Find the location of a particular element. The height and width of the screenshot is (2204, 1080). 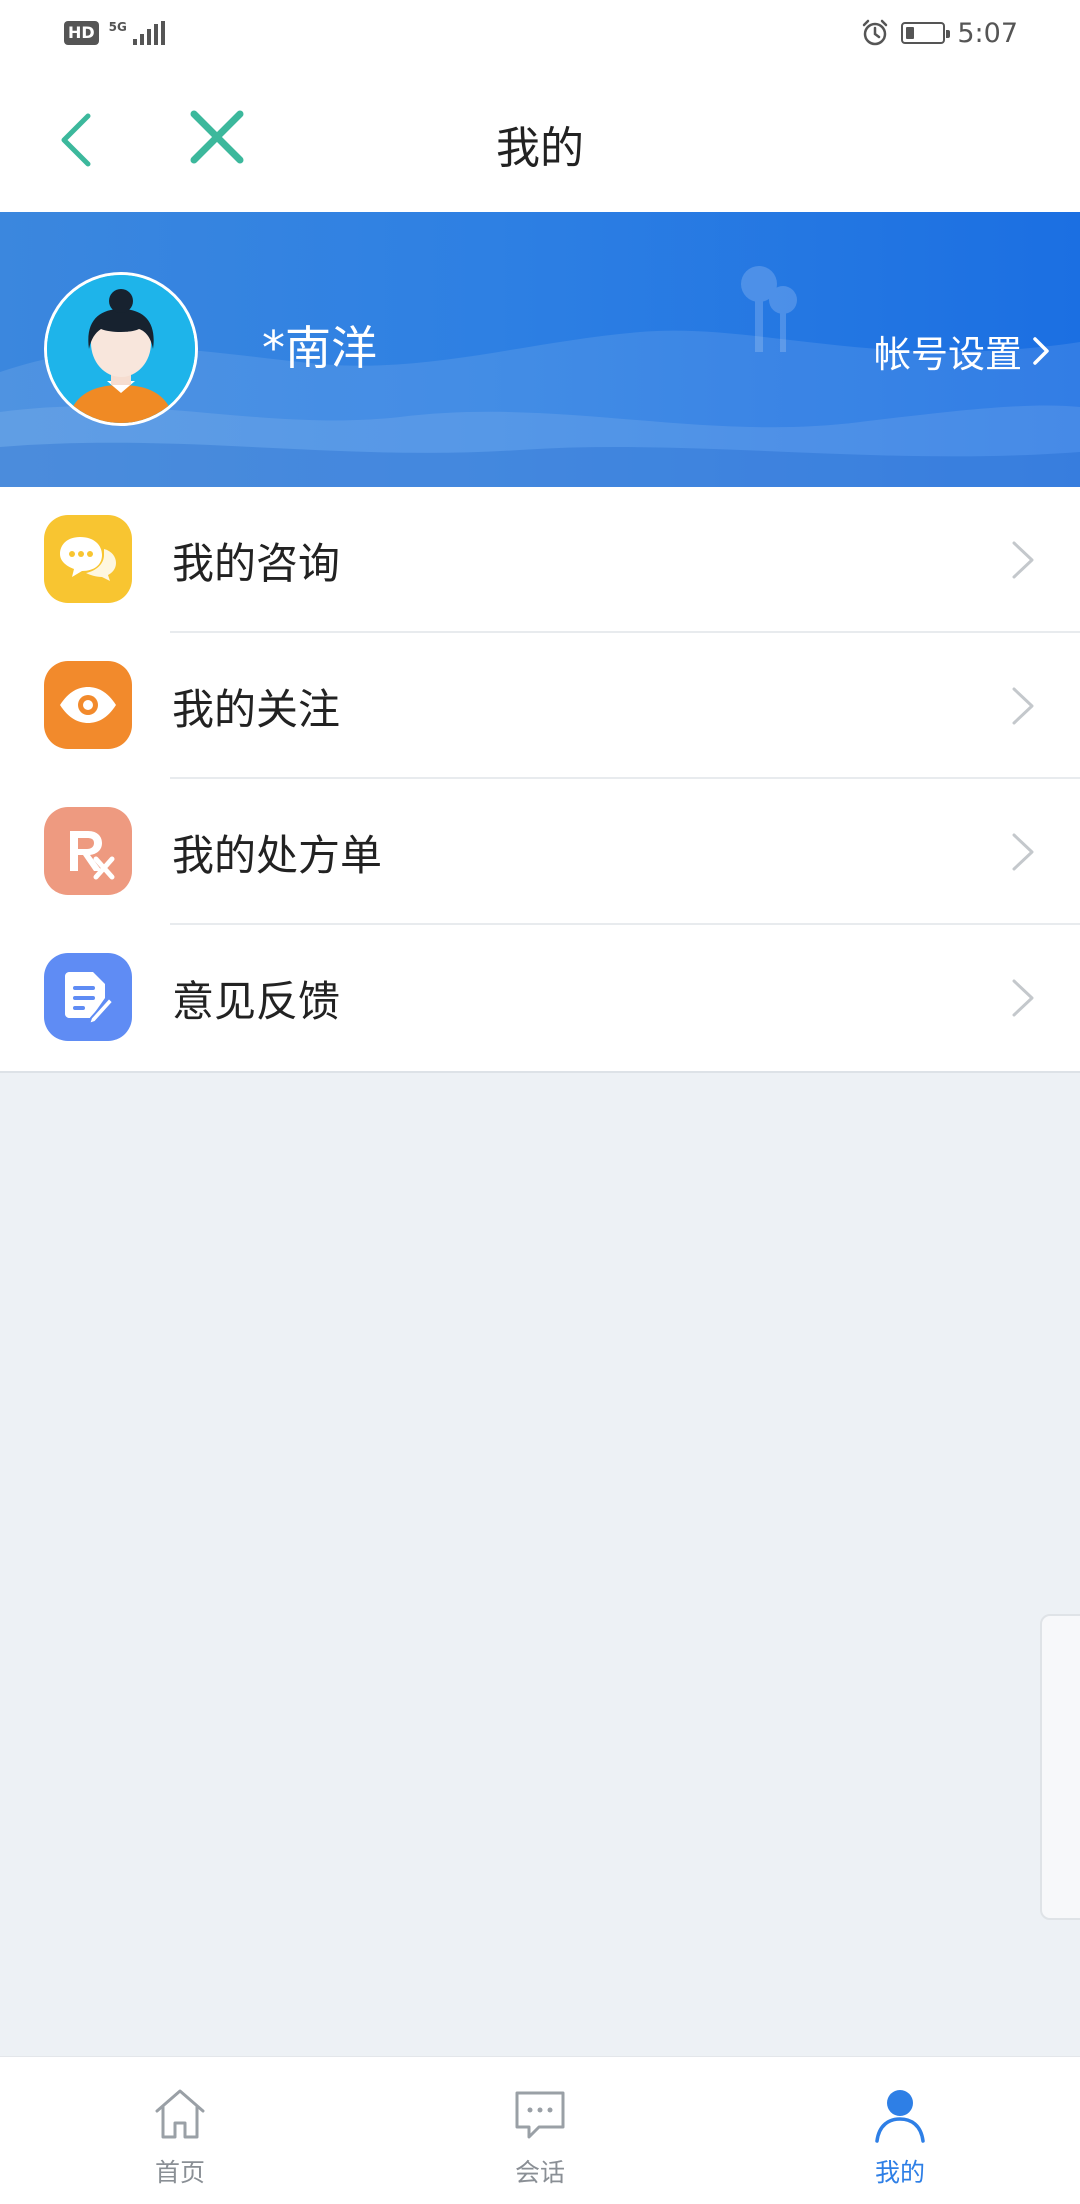

prescription-icon is located at coordinates (88, 851).